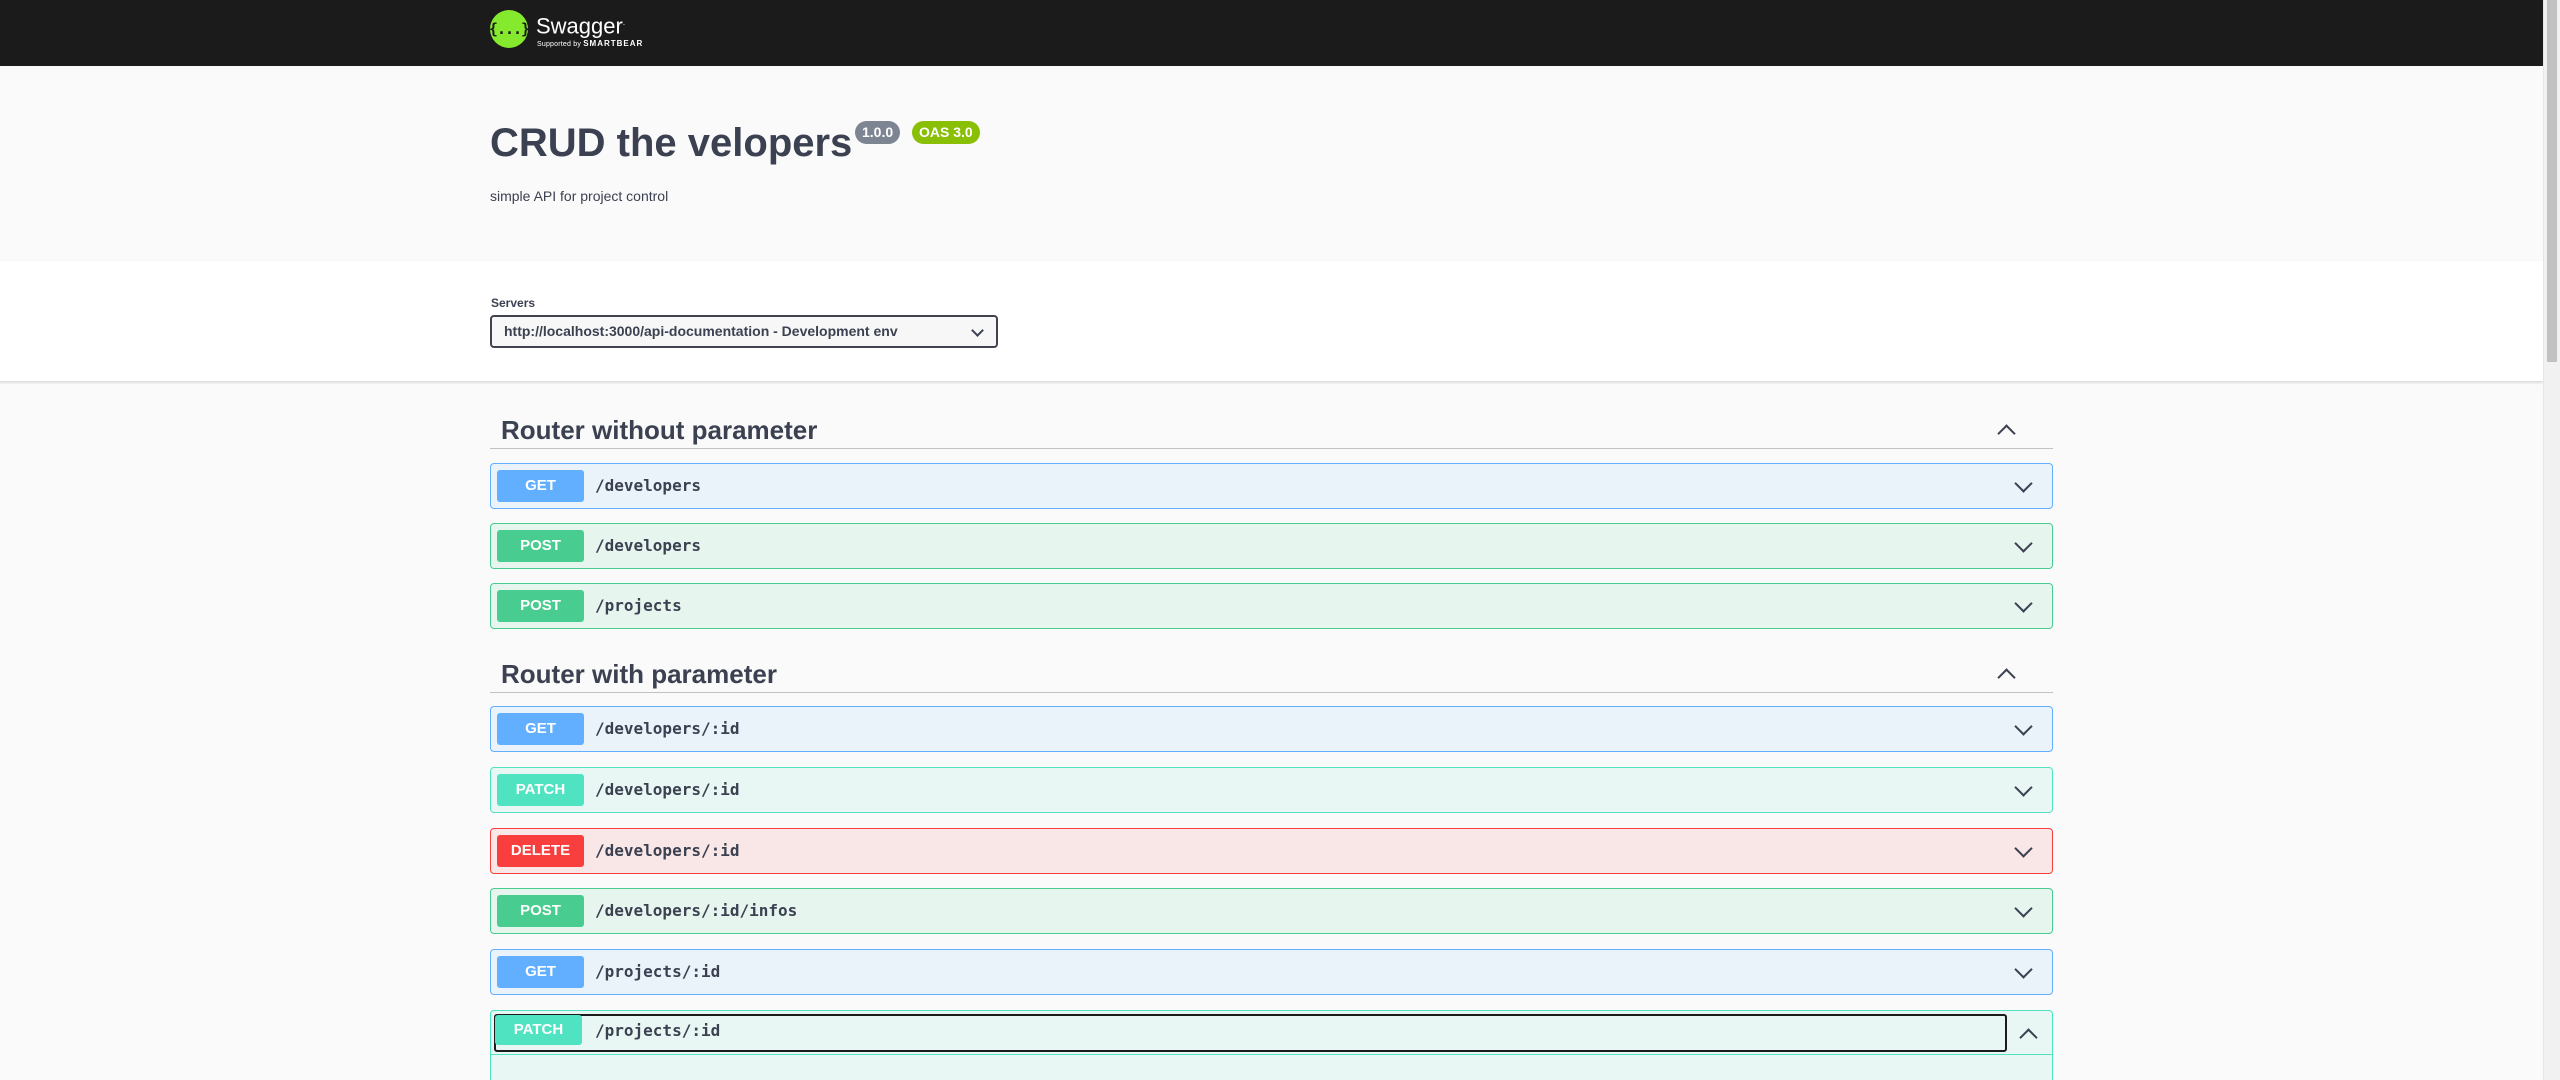 The width and height of the screenshot is (2560, 1080). What do you see at coordinates (1271, 851) in the screenshot?
I see `operation-delete-developer-by-id: DELETE /developers/:id` at bounding box center [1271, 851].